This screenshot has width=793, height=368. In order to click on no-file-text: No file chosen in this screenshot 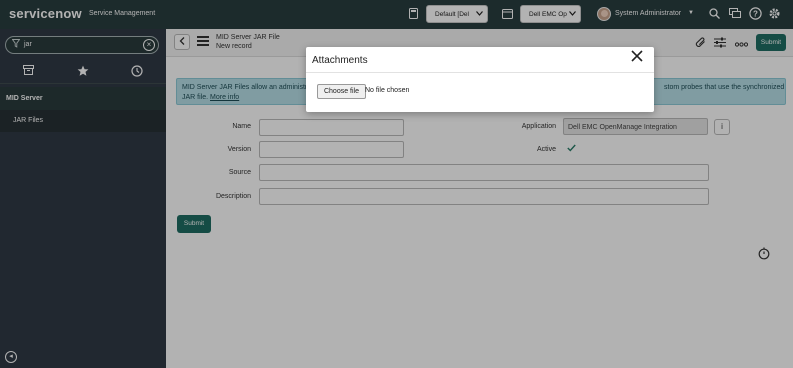, I will do `click(387, 90)`.